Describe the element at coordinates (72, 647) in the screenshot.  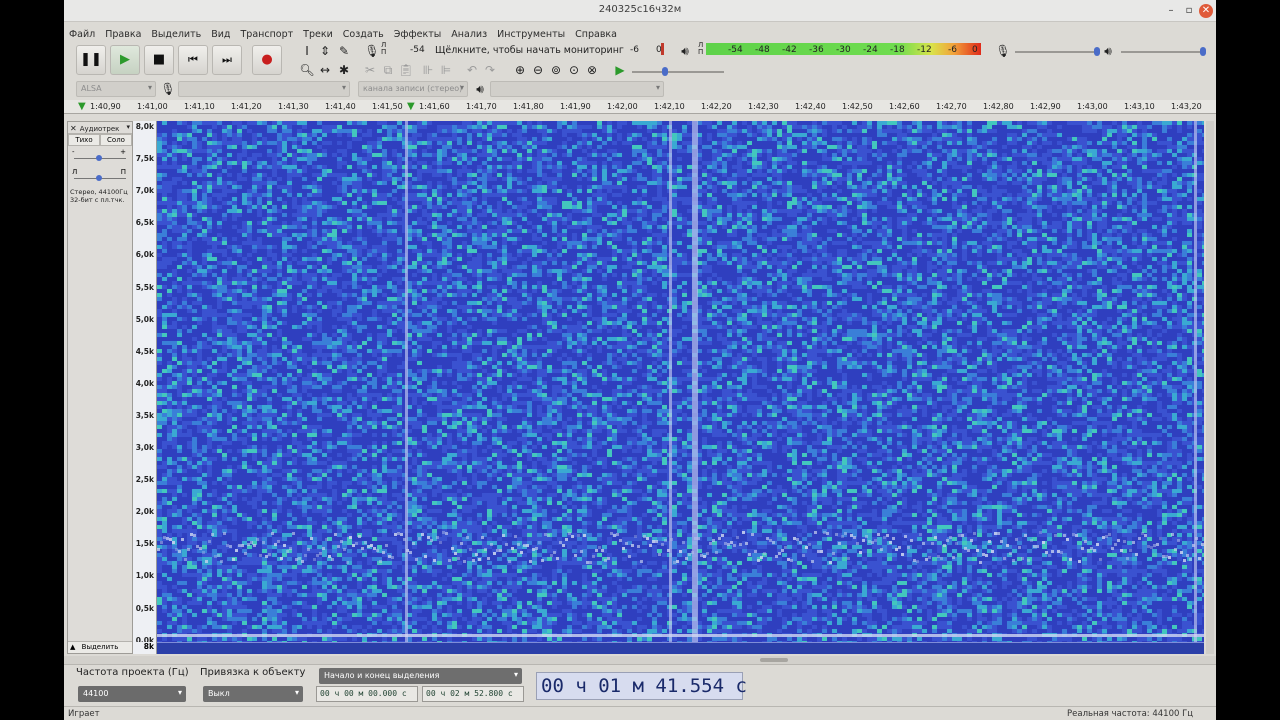
I see `collapse-icon: ▲` at that location.